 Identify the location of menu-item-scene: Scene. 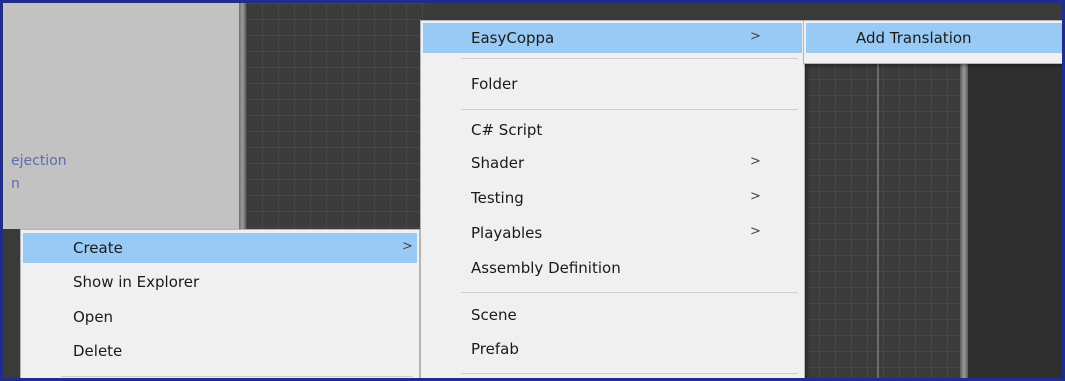
(612, 315).